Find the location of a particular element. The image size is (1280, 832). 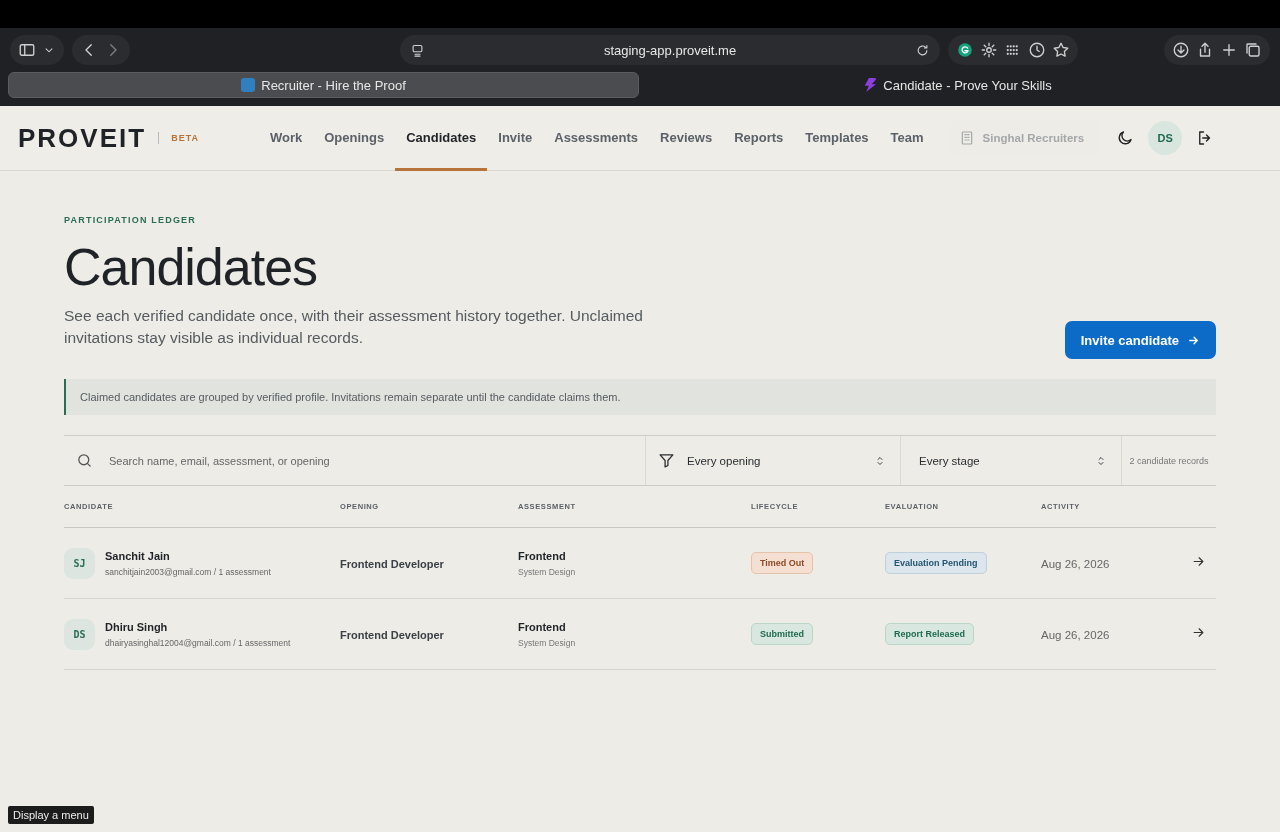

candidate-meta: dhairyasinghal12004@gmail.com / 1 assessment is located at coordinates (198, 642).